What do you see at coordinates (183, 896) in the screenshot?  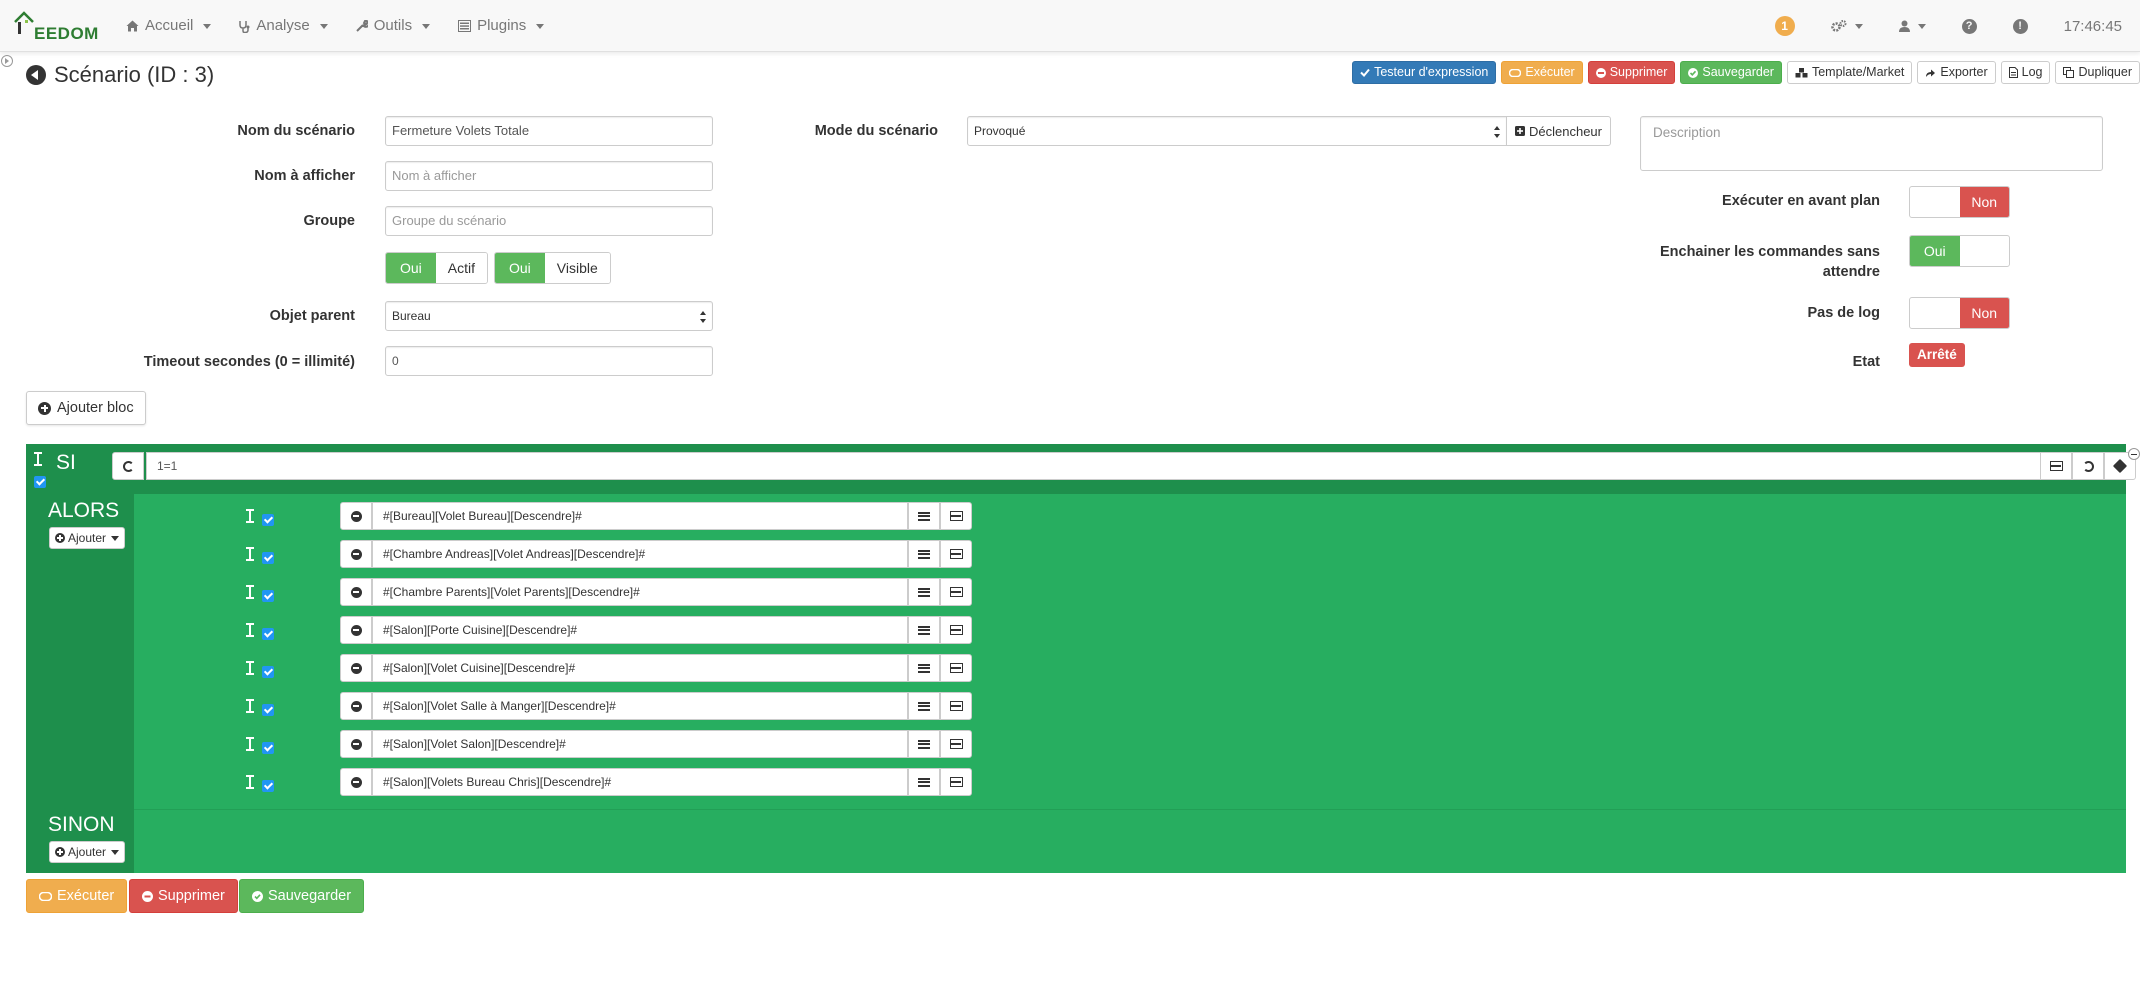 I see `footer-delete-button: Supprimer` at bounding box center [183, 896].